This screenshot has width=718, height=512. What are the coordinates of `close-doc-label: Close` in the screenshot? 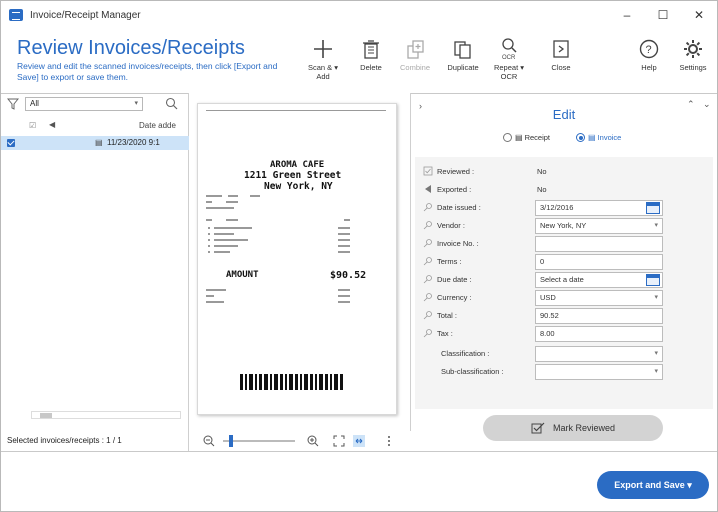 It's located at (561, 67).